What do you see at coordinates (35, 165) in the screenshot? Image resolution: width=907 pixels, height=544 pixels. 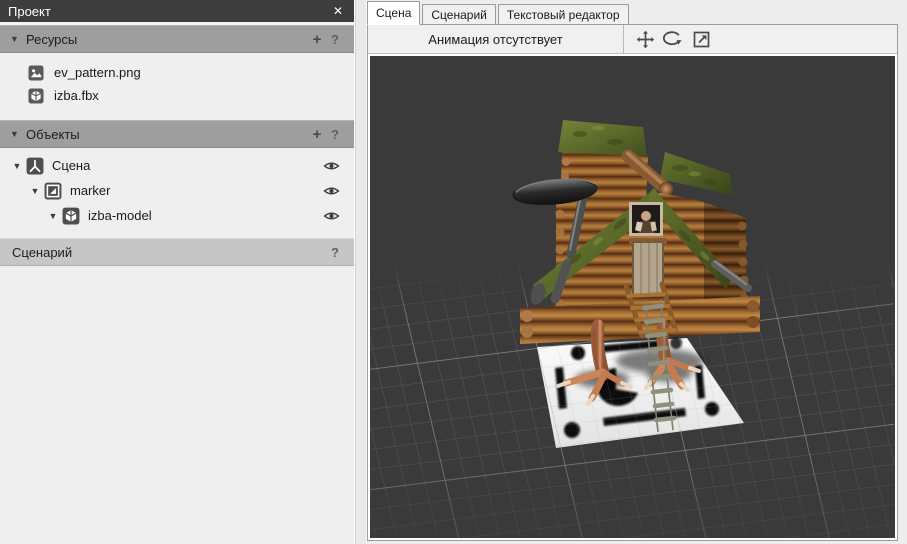 I see `scene-icon` at bounding box center [35, 165].